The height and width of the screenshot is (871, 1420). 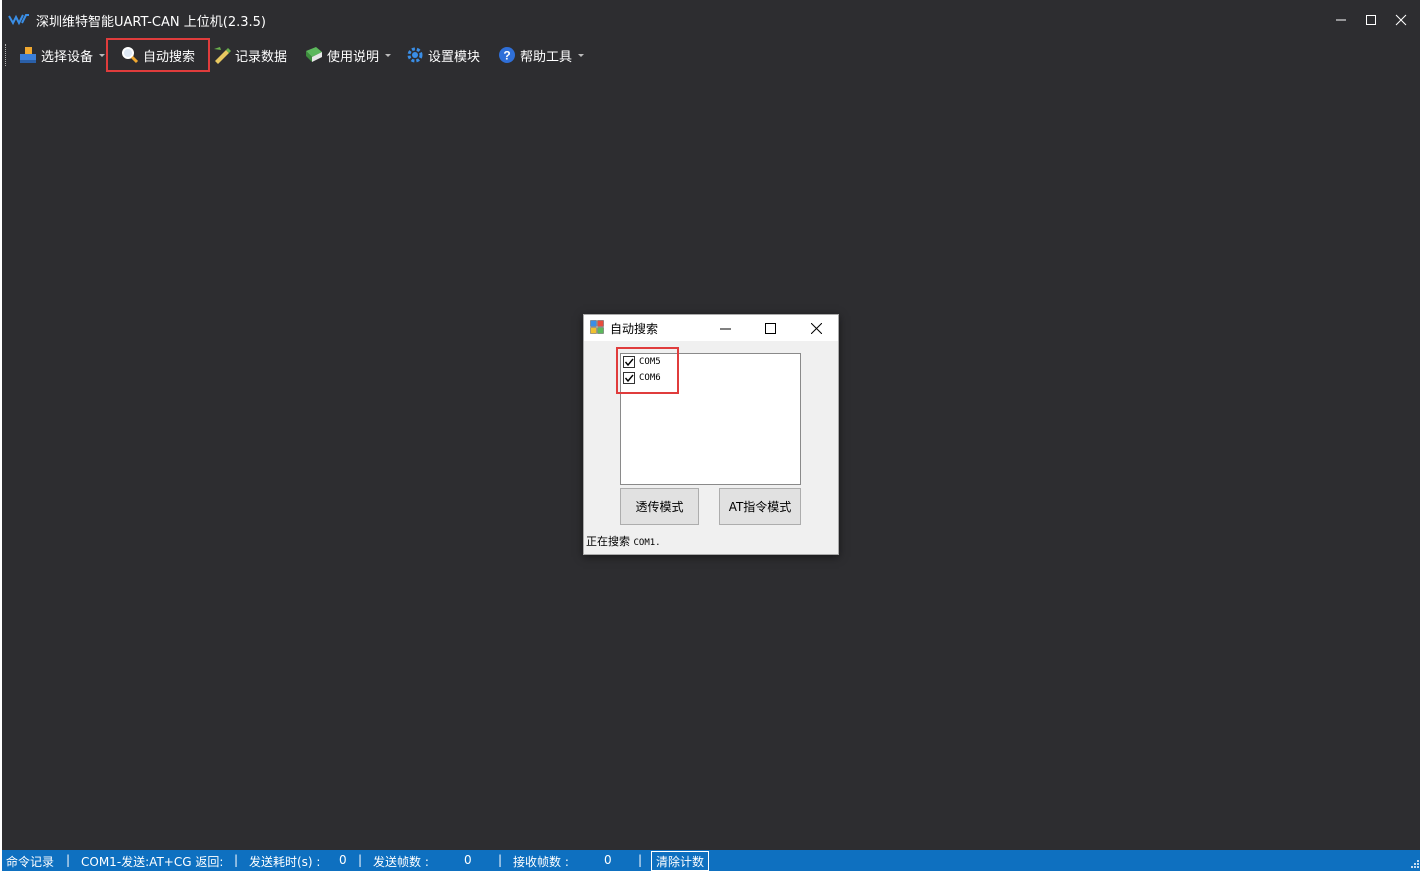 I want to click on help-icon: ?, so click(x=507, y=55).